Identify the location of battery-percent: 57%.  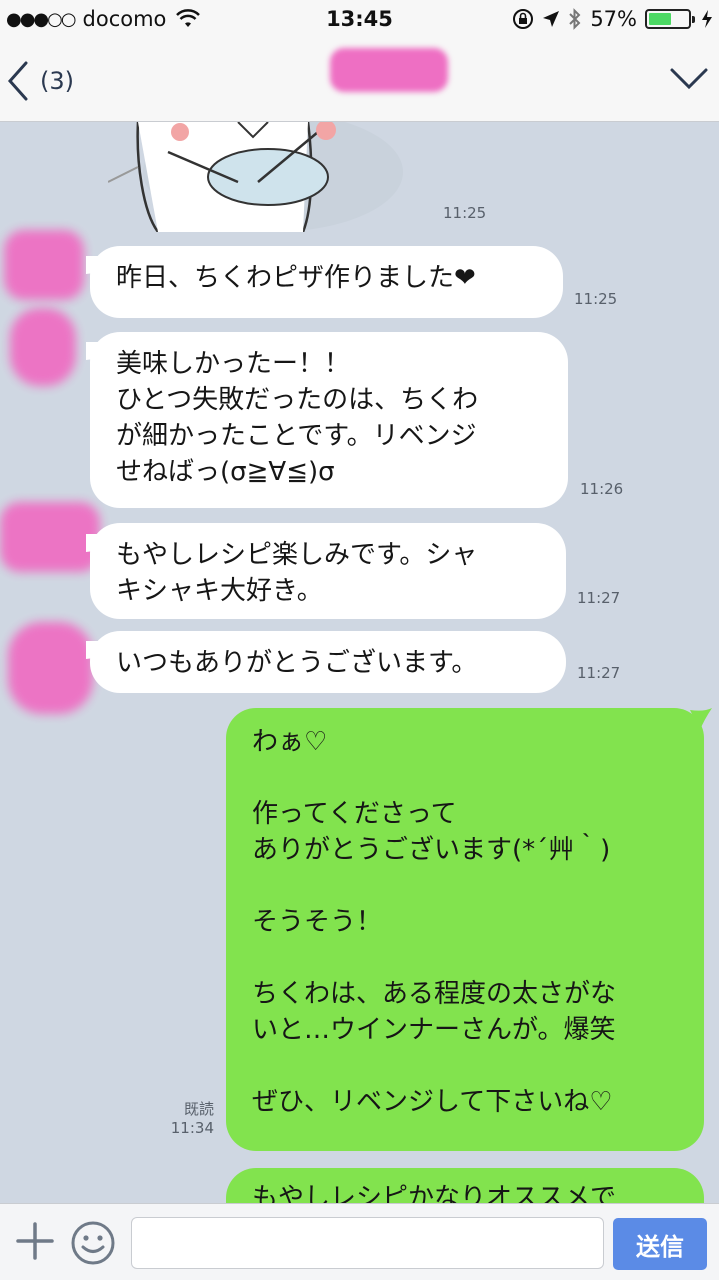
(613, 19).